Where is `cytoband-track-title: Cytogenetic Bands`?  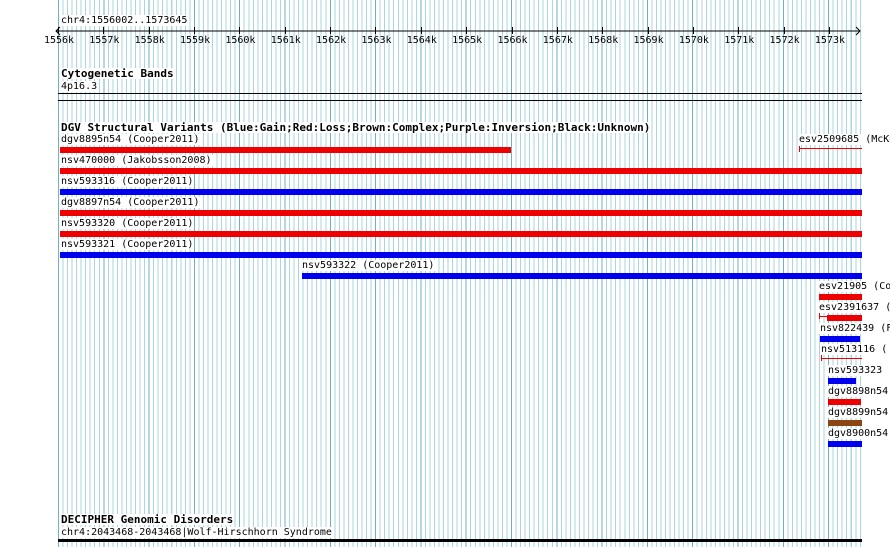 cytoband-track-title: Cytogenetic Bands is located at coordinates (117, 73).